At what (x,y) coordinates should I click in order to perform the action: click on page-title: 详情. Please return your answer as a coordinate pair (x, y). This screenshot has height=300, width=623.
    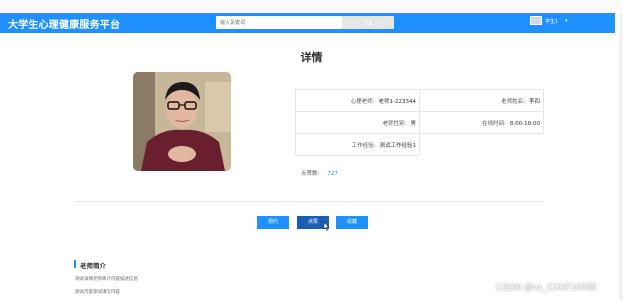
    Looking at the image, I should click on (311, 57).